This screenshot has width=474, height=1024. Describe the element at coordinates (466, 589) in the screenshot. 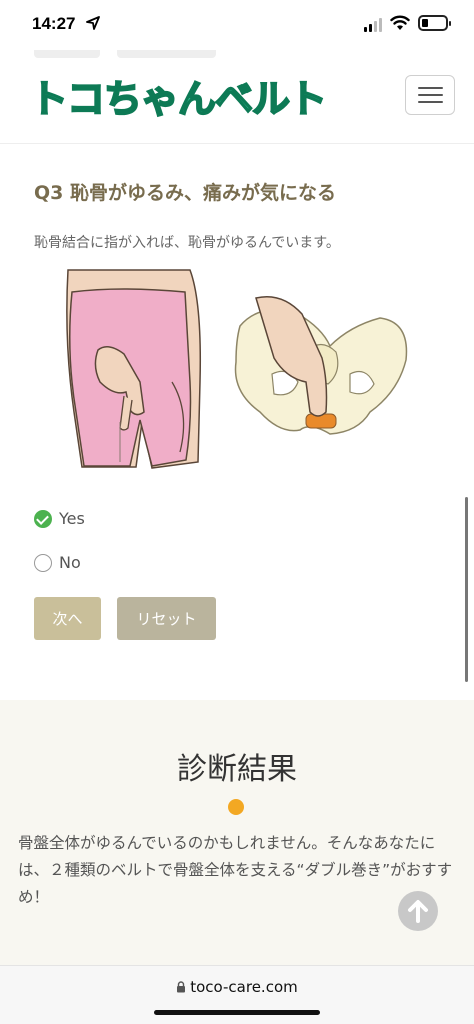

I see `scrollbar` at that location.